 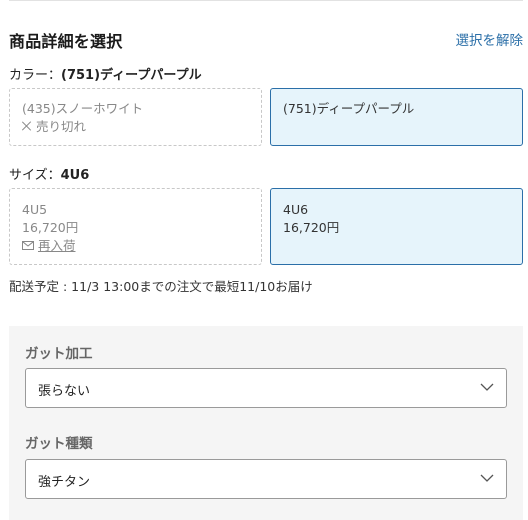 What do you see at coordinates (75, 175) in the screenshot?
I see `size-selected-value: 4U6` at bounding box center [75, 175].